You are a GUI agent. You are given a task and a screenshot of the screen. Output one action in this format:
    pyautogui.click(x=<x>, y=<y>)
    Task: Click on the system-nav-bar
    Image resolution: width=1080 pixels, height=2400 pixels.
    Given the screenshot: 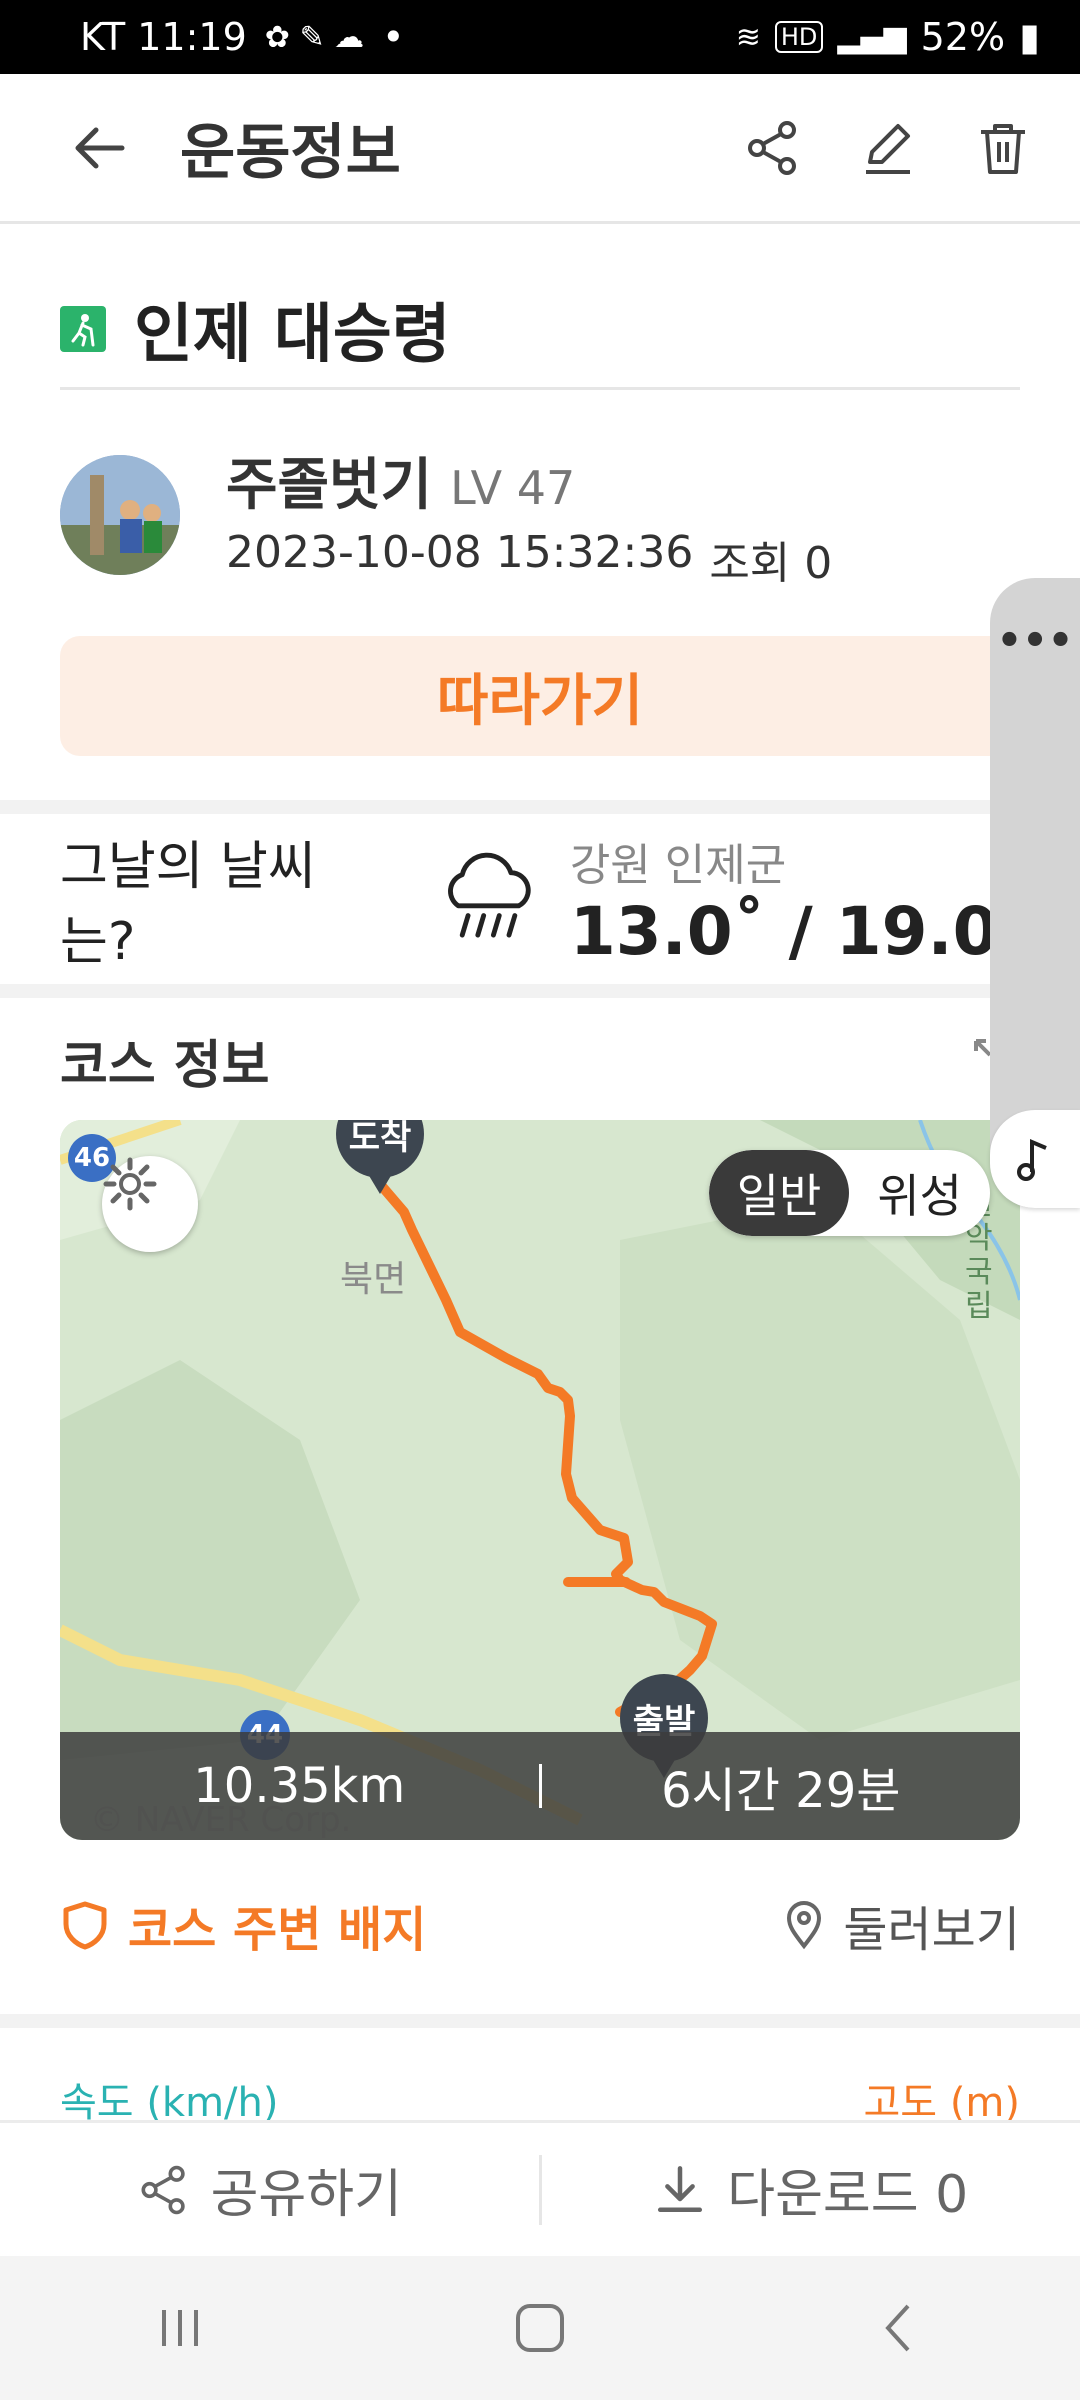 What is the action you would take?
    pyautogui.click(x=540, y=2328)
    